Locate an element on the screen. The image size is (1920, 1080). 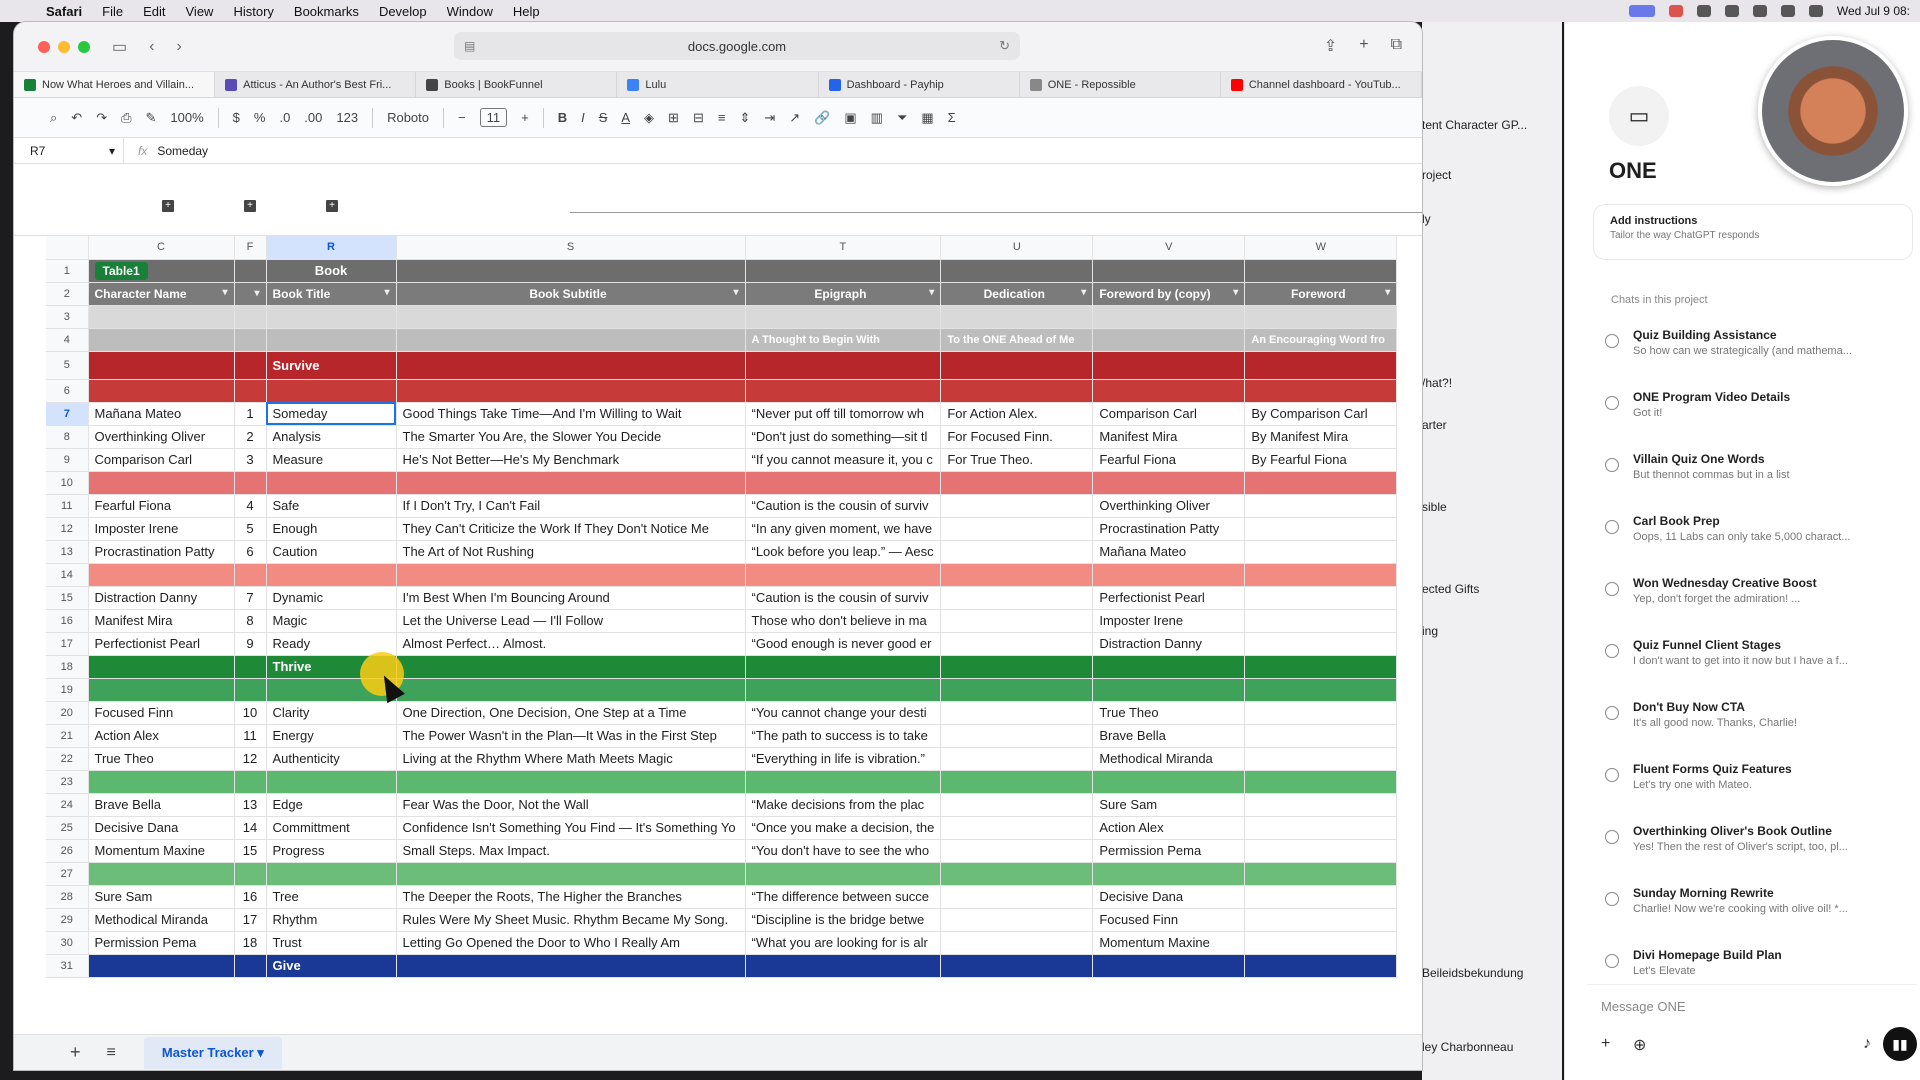
finder-item: ing is located at coordinates (1430, 631).